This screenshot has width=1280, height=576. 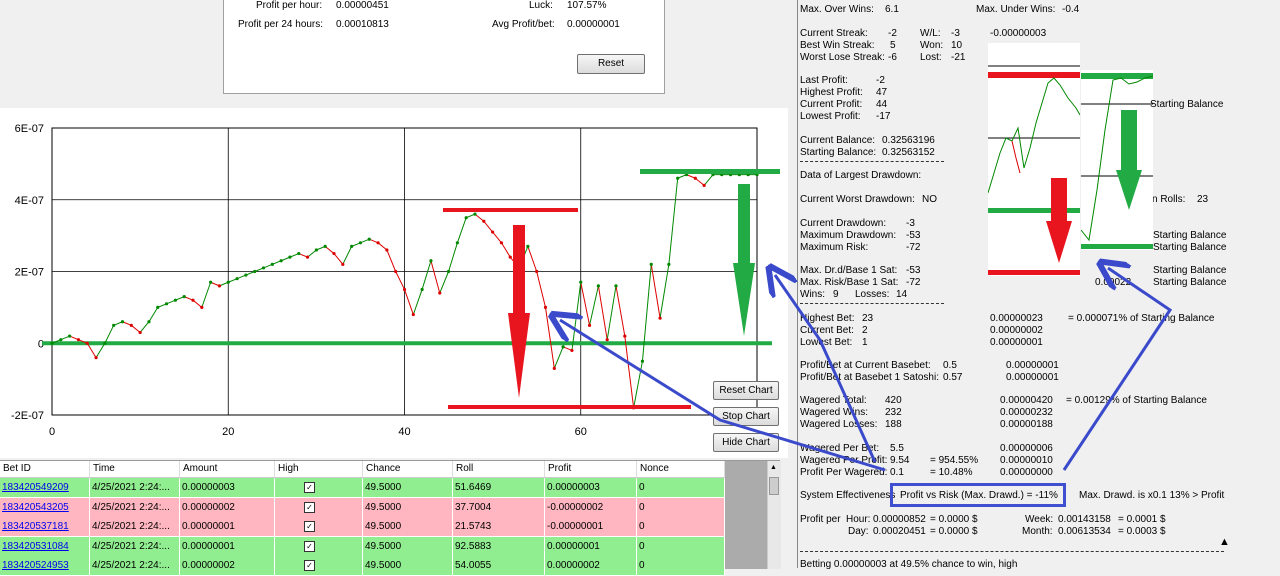 What do you see at coordinates (744, 260) in the screenshot?
I see `green-arrow-icon` at bounding box center [744, 260].